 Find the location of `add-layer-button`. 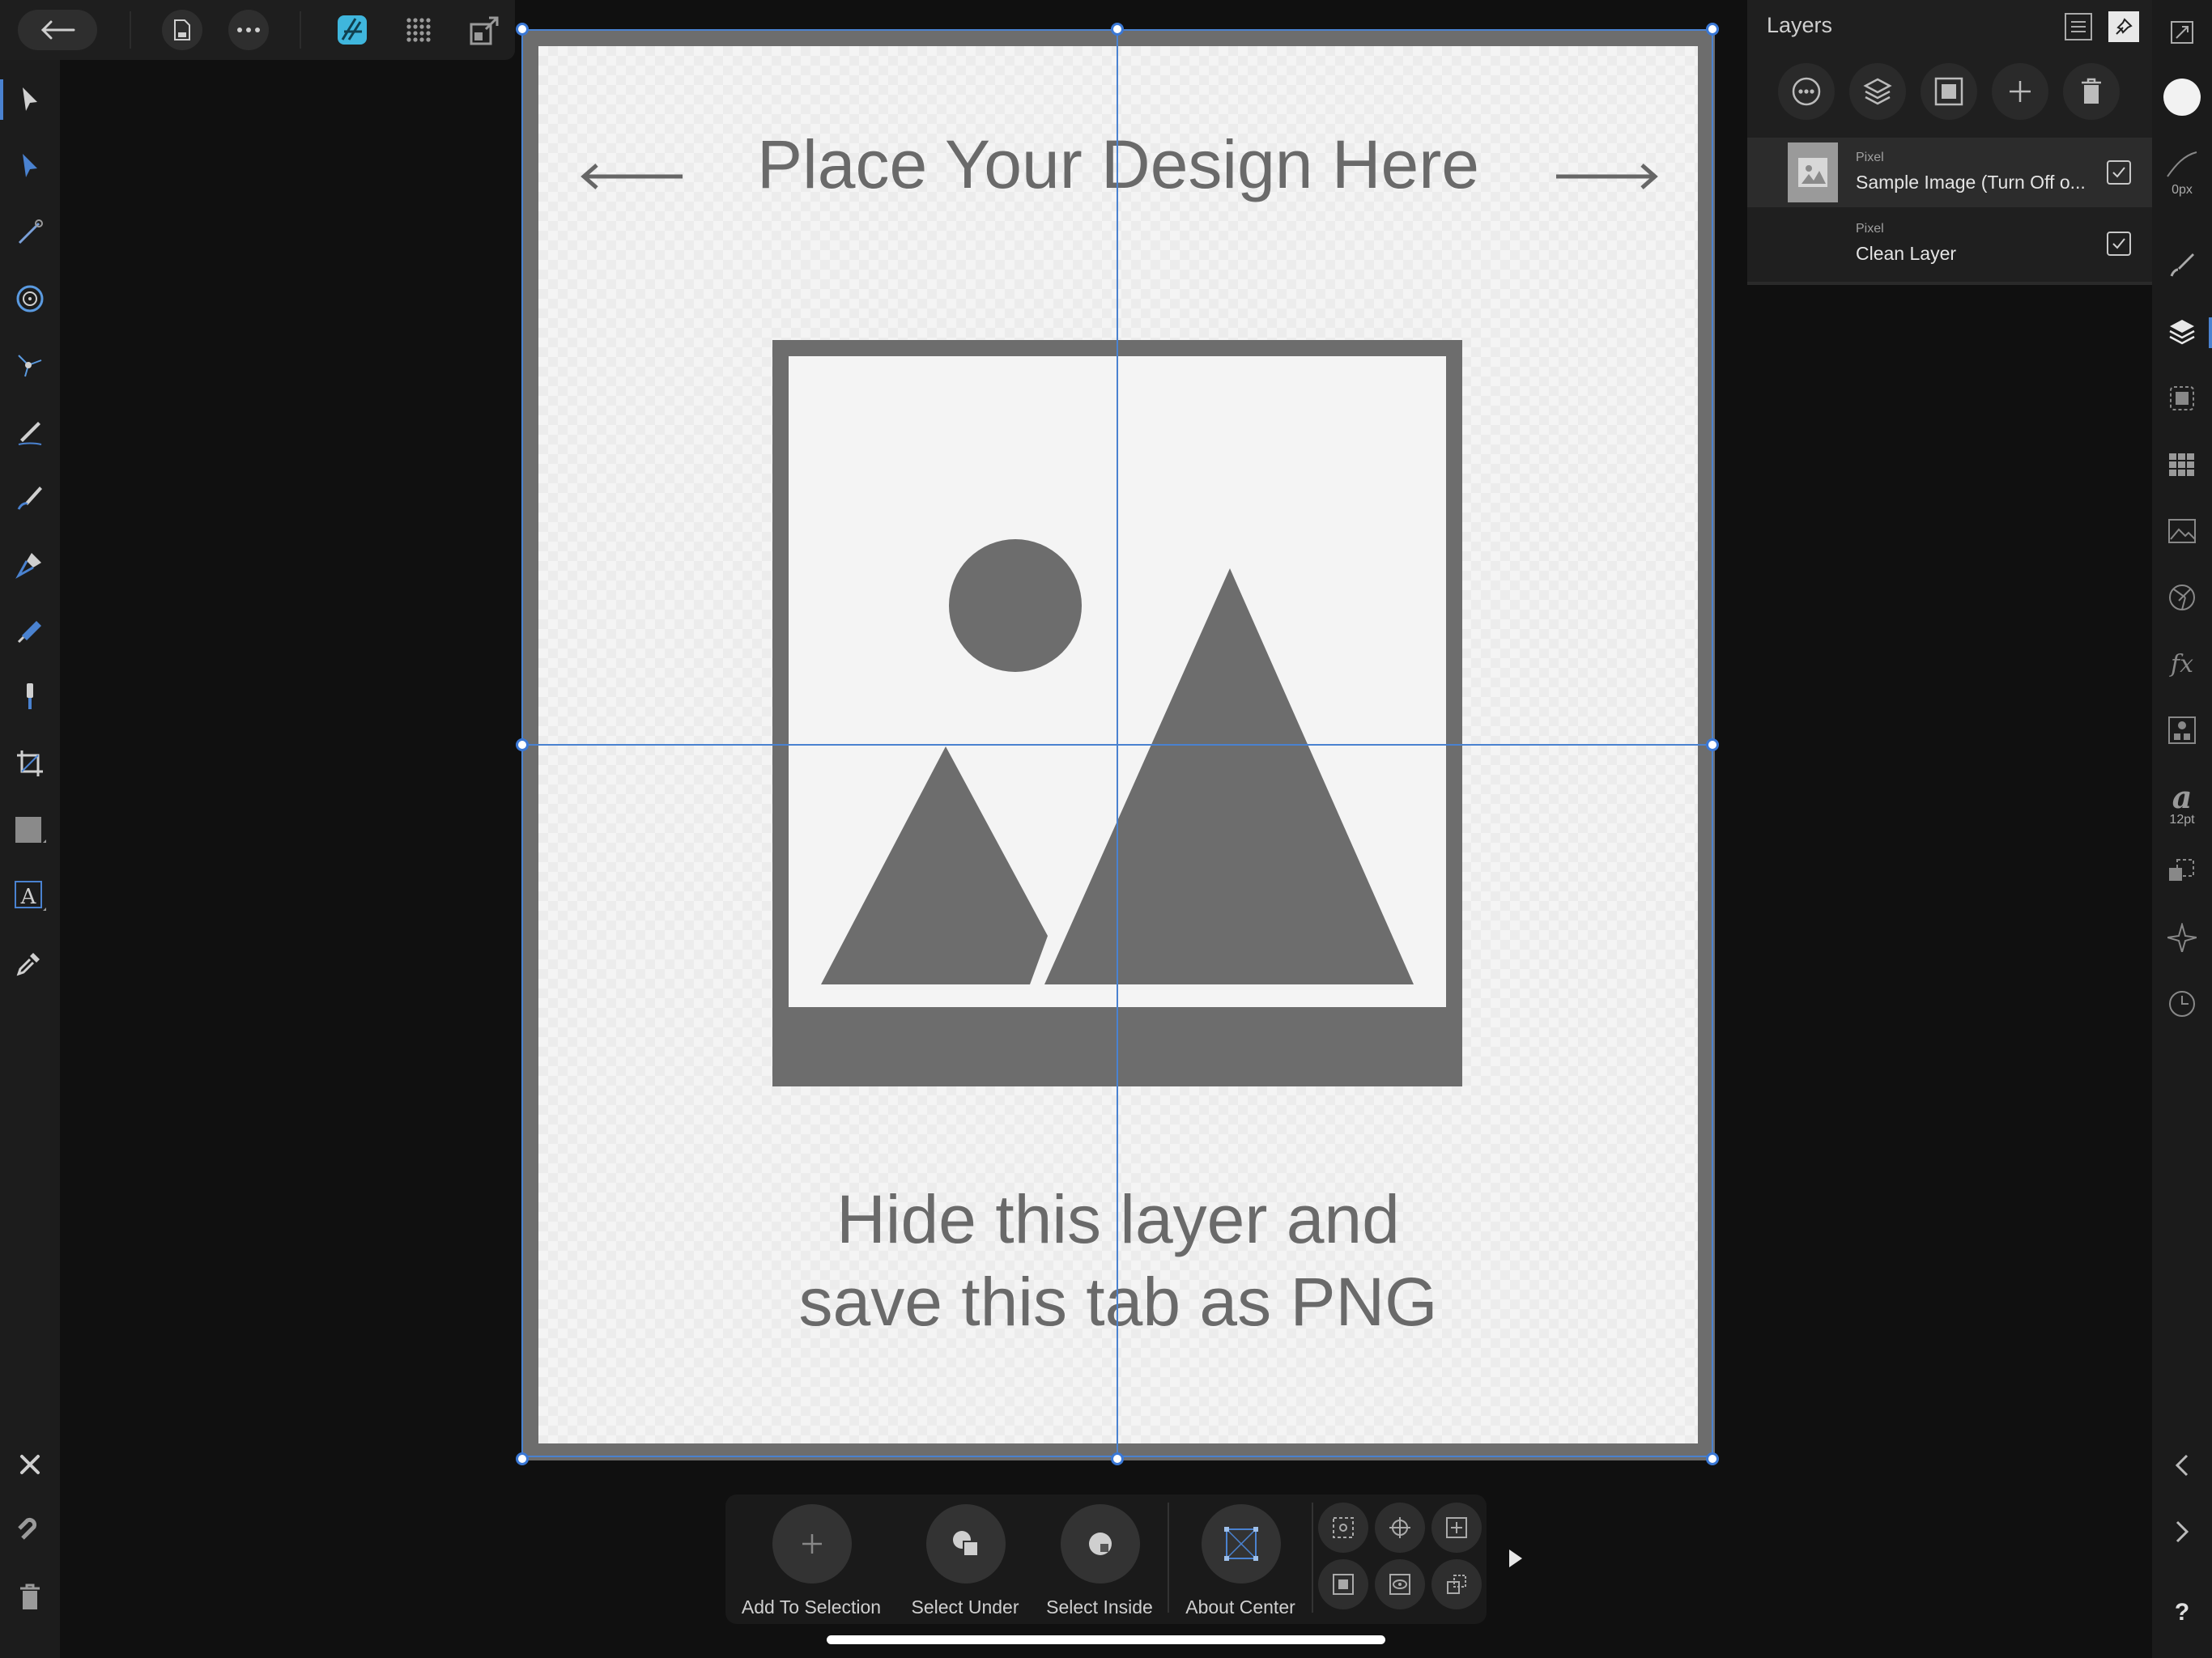

add-layer-button is located at coordinates (2020, 91).